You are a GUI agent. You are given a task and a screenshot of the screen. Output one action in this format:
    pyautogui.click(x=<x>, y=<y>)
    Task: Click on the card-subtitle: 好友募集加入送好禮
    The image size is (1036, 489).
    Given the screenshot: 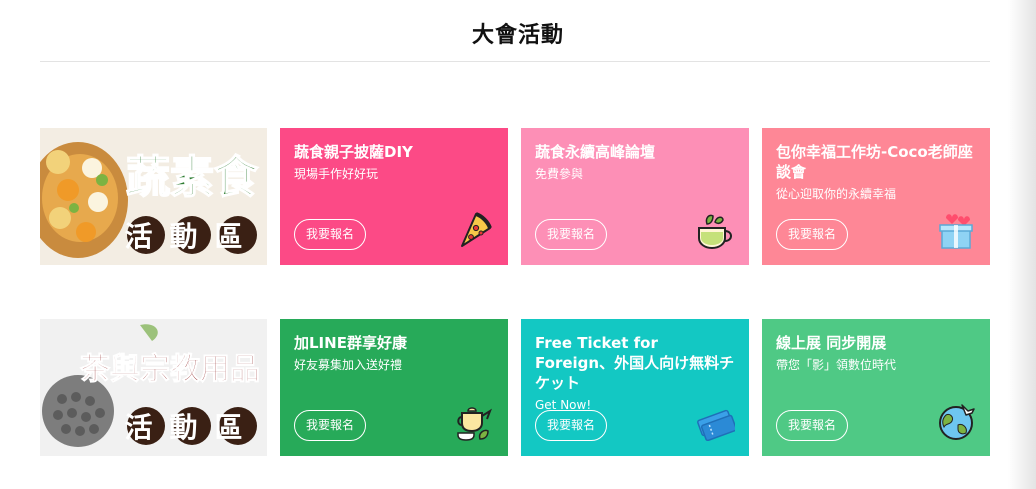 What is the action you would take?
    pyautogui.click(x=348, y=365)
    